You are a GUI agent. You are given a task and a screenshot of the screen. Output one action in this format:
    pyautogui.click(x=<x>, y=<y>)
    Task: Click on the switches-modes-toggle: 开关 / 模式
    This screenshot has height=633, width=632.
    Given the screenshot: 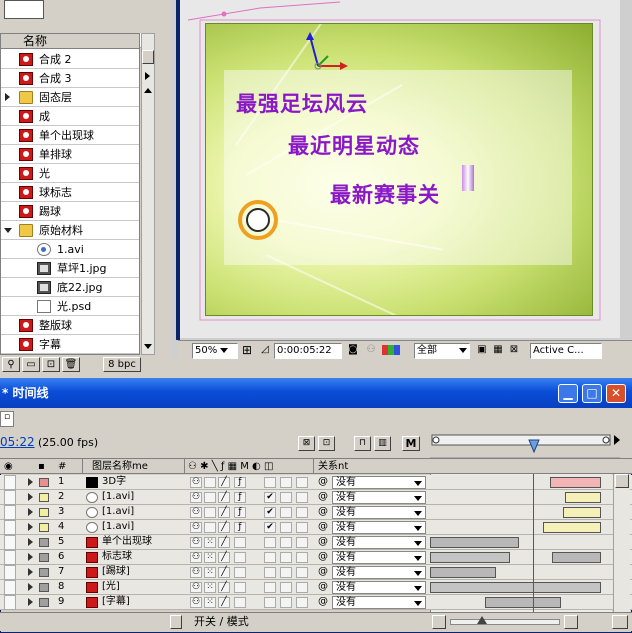 What is the action you would take?
    pyautogui.click(x=221, y=622)
    